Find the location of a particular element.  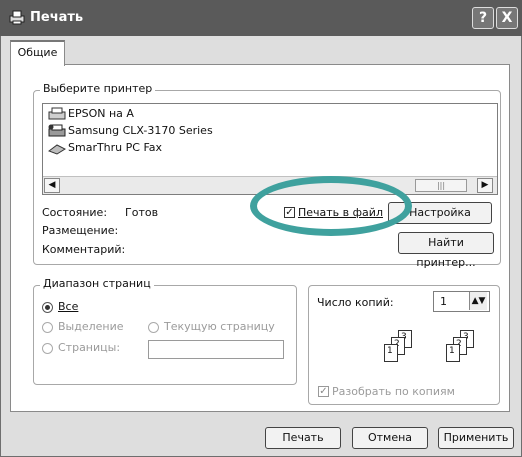

help-button: ? is located at coordinates (483, 18).